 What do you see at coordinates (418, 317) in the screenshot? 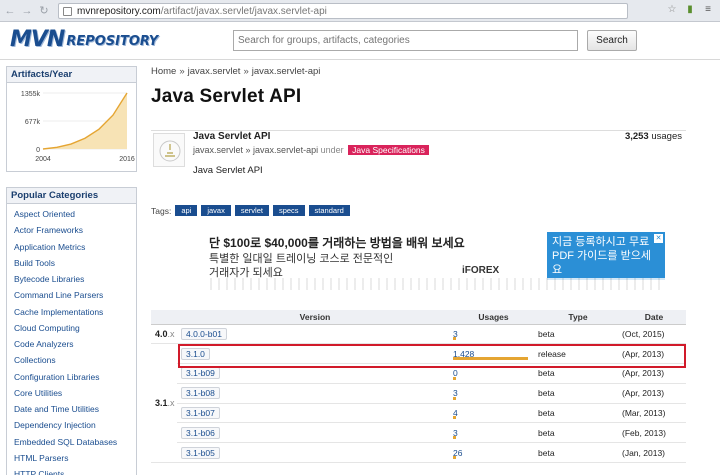
I see `table-header-row: Version Usages Type Date` at bounding box center [418, 317].